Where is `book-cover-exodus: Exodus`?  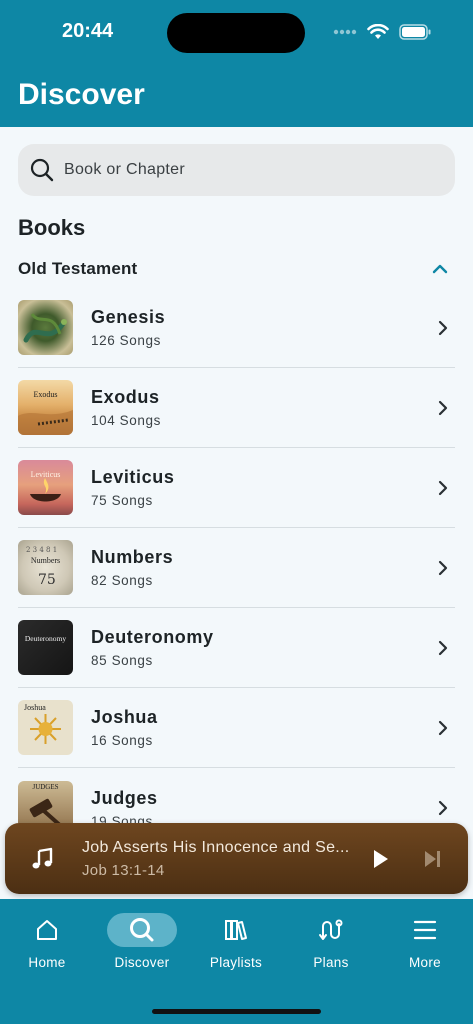 book-cover-exodus: Exodus is located at coordinates (45, 407).